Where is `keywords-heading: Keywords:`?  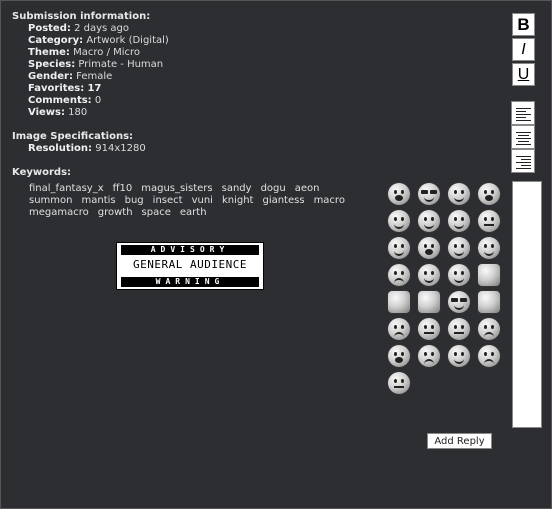 keywords-heading: Keywords: is located at coordinates (42, 172).